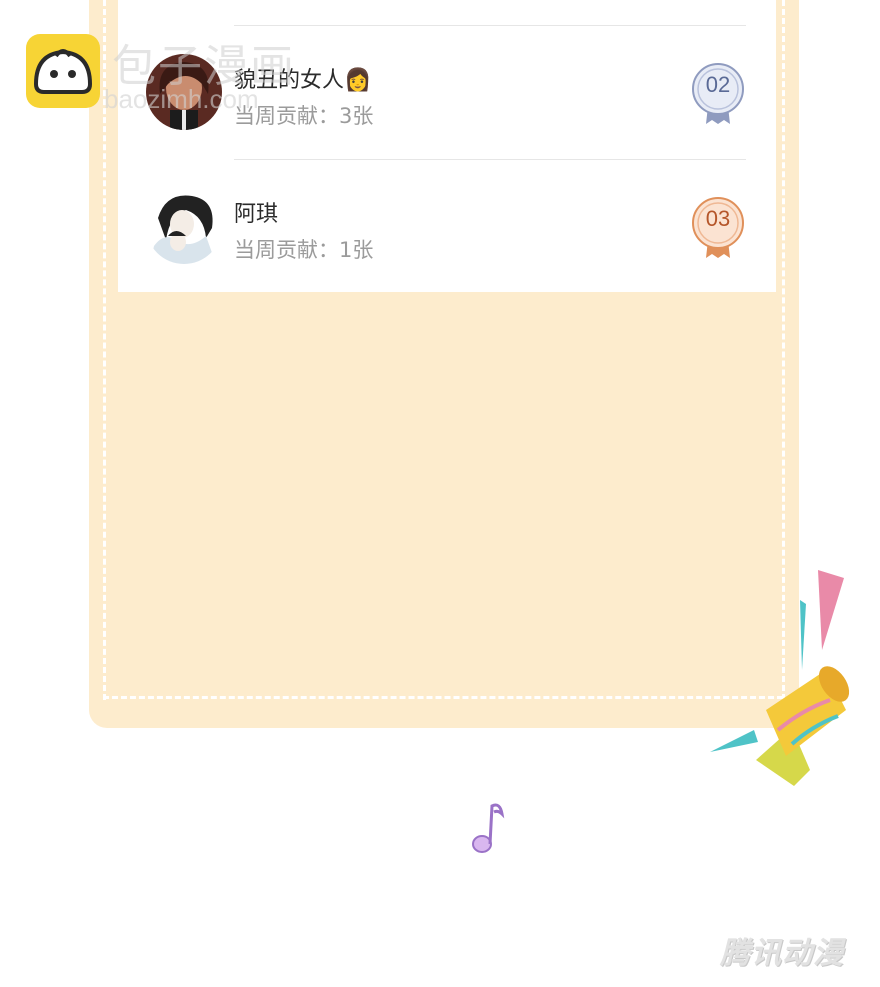 This screenshot has height=987, width=880. Describe the element at coordinates (63, 71) in the screenshot. I see `baozi-logo-icon` at that location.